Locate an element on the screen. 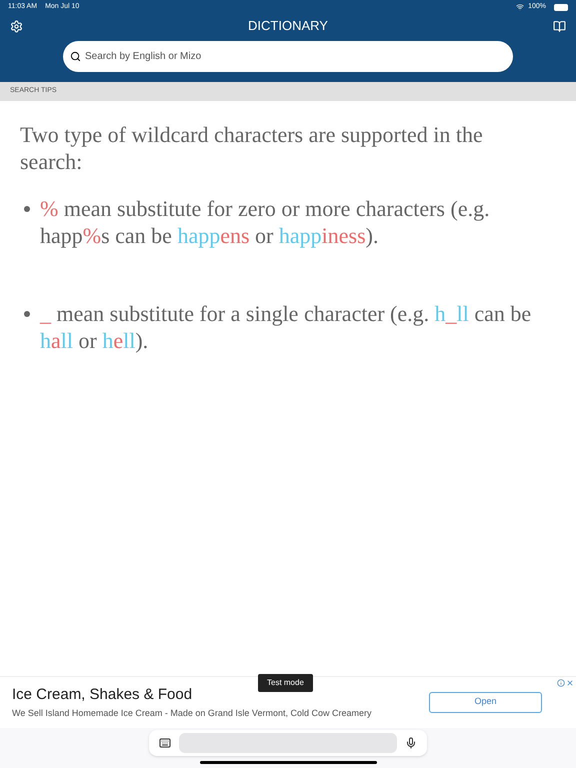 This screenshot has width=576, height=768. keyboard-icon is located at coordinates (165, 743).